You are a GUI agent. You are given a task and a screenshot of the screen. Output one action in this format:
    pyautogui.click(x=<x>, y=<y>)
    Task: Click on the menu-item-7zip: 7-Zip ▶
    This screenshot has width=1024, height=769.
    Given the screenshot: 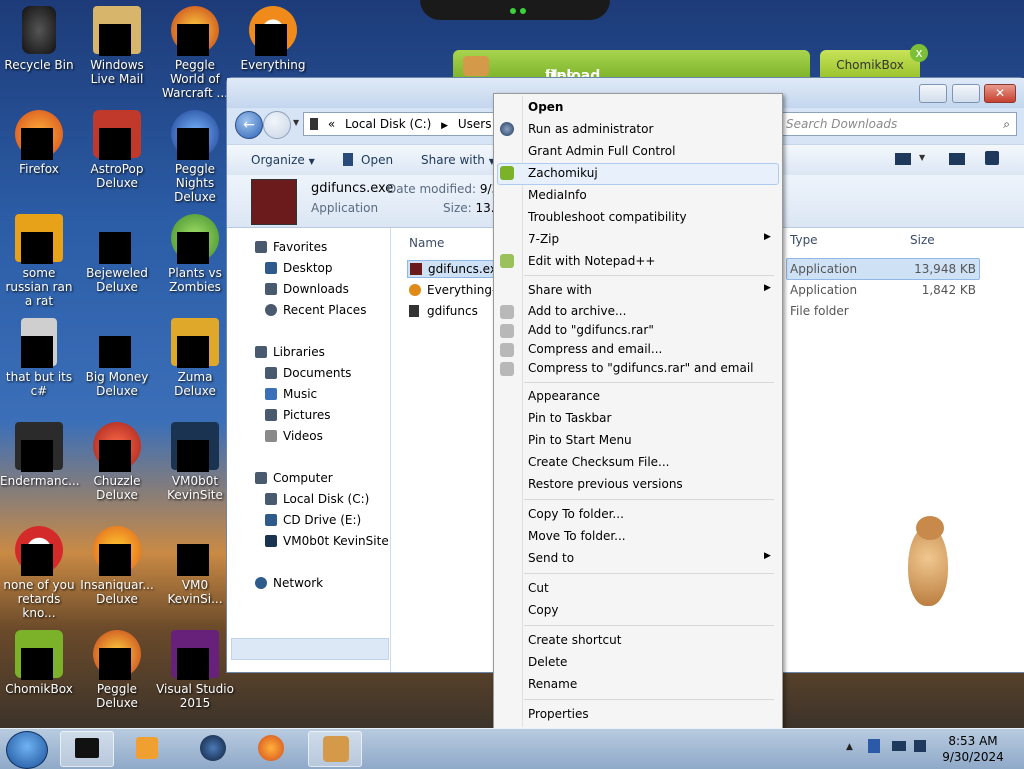 What is the action you would take?
    pyautogui.click(x=649, y=239)
    